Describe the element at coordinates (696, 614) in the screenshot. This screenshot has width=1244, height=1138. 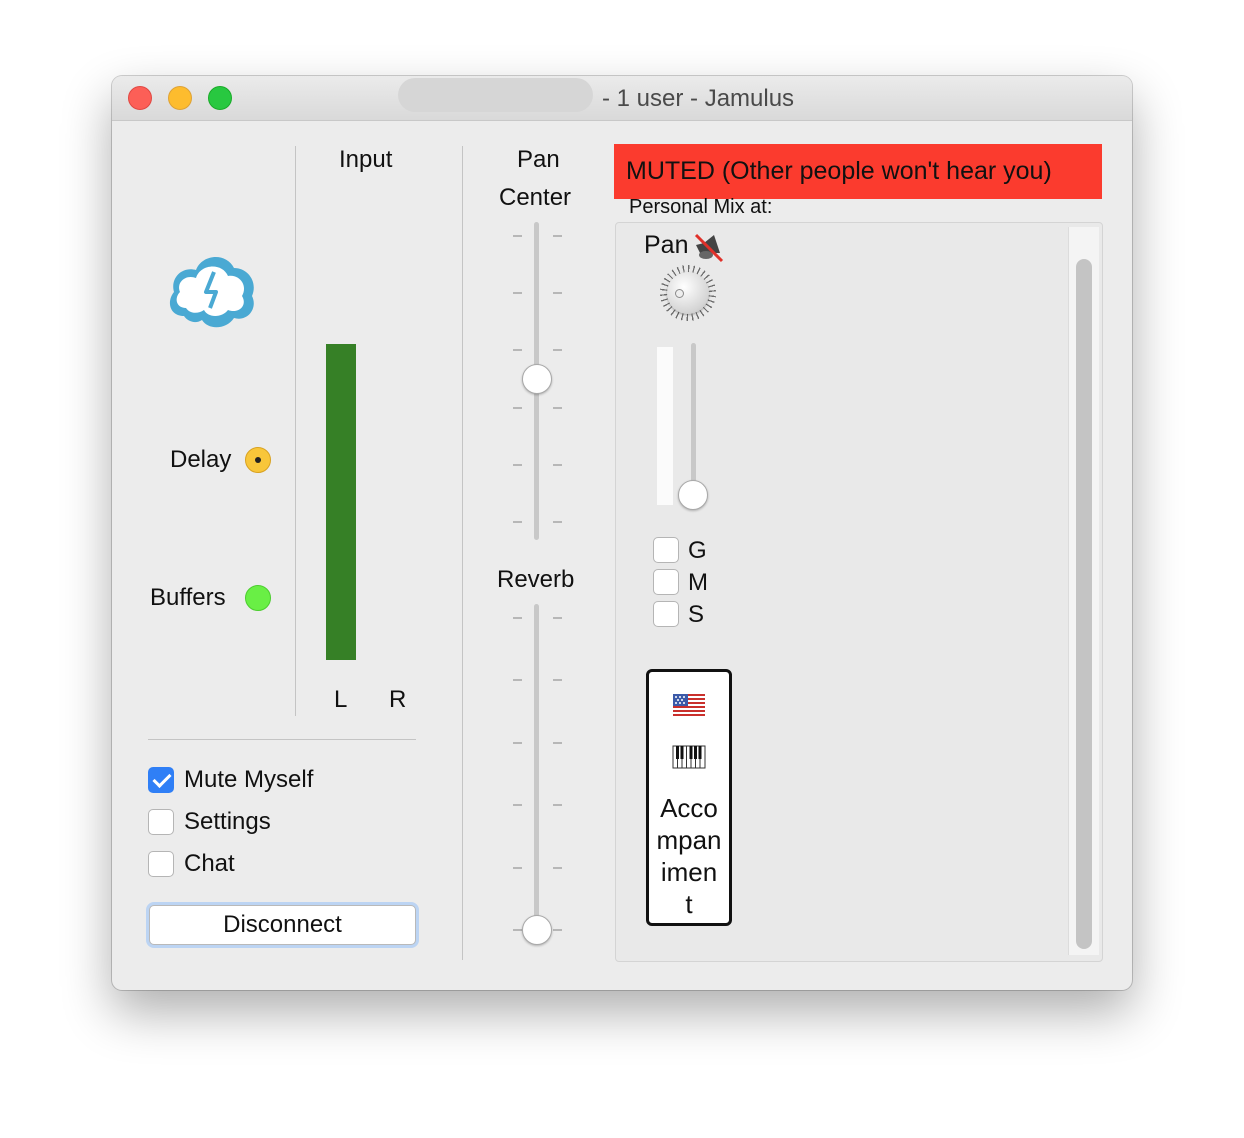
I see `solo-label: S` at that location.